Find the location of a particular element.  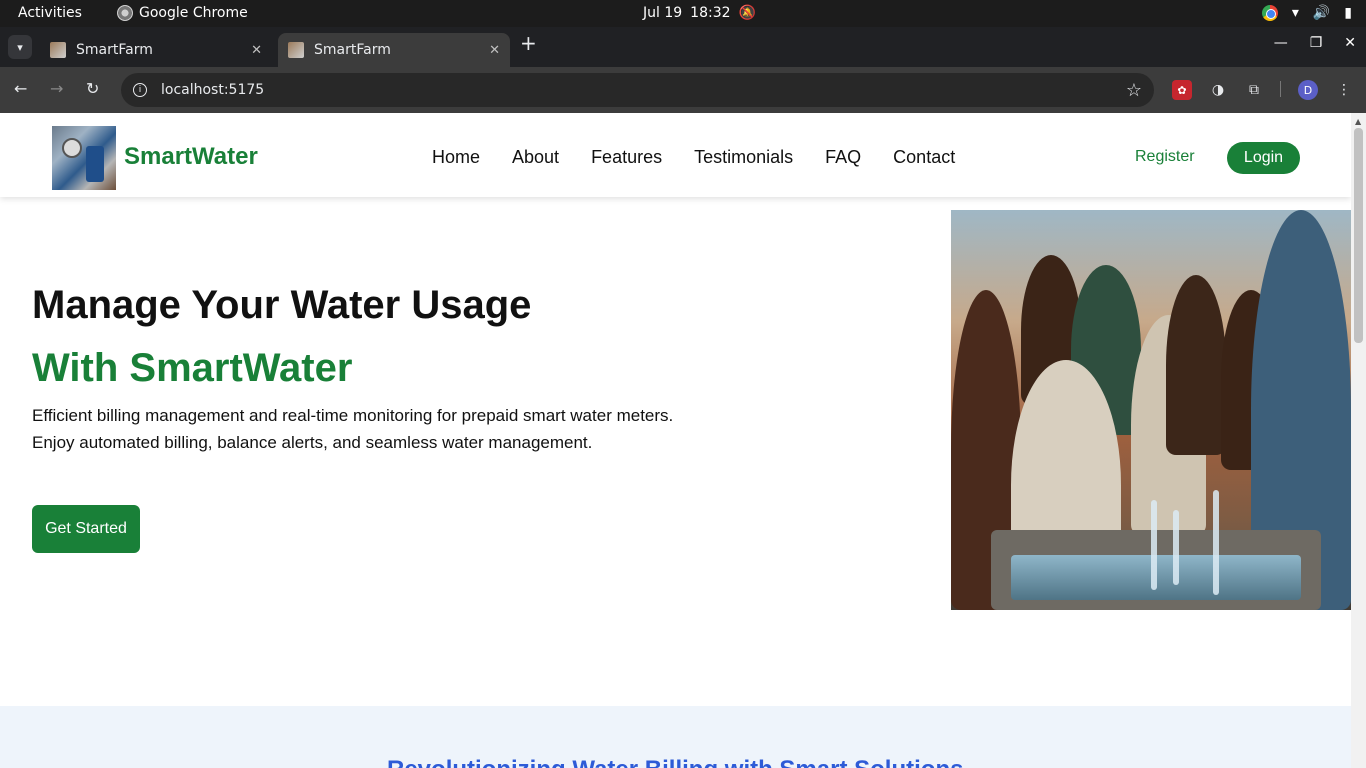

brand-name: SmartWater is located at coordinates (191, 157).